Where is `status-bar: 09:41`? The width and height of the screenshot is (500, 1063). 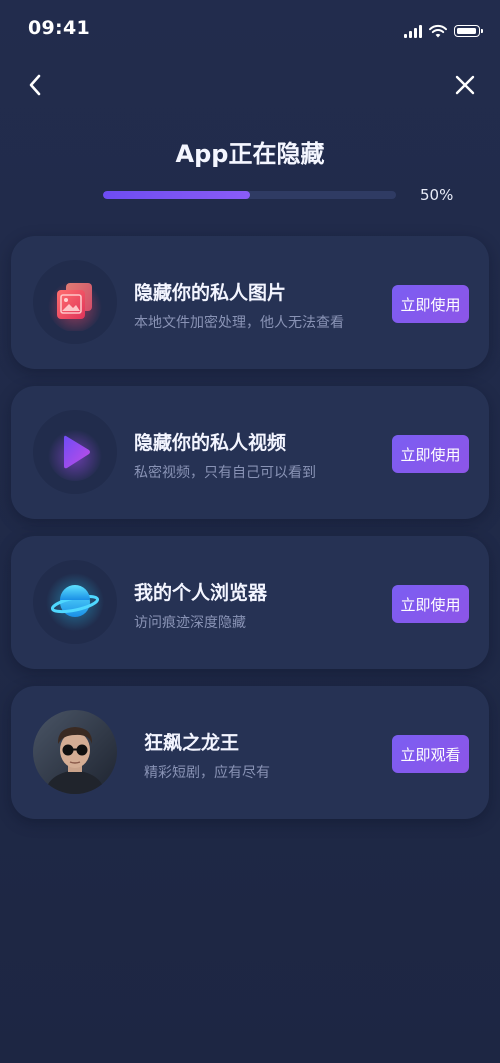
status-bar: 09:41 is located at coordinates (250, 28).